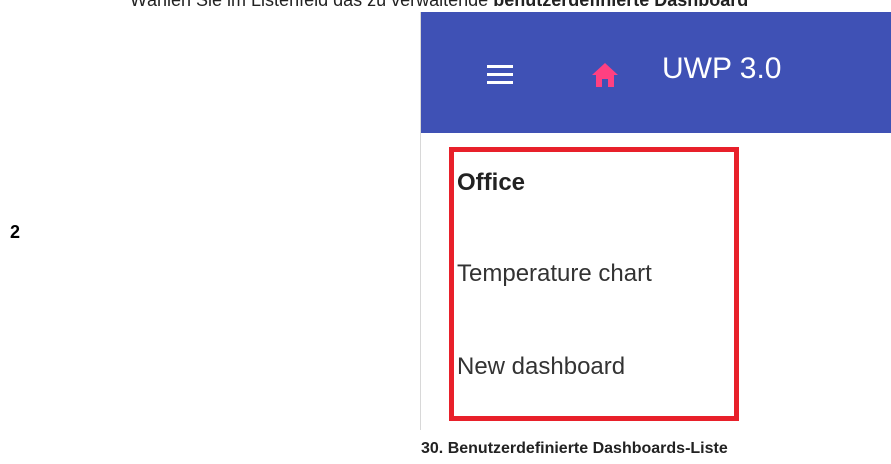 The image size is (891, 464). I want to click on step-number: 2, so click(15, 232).